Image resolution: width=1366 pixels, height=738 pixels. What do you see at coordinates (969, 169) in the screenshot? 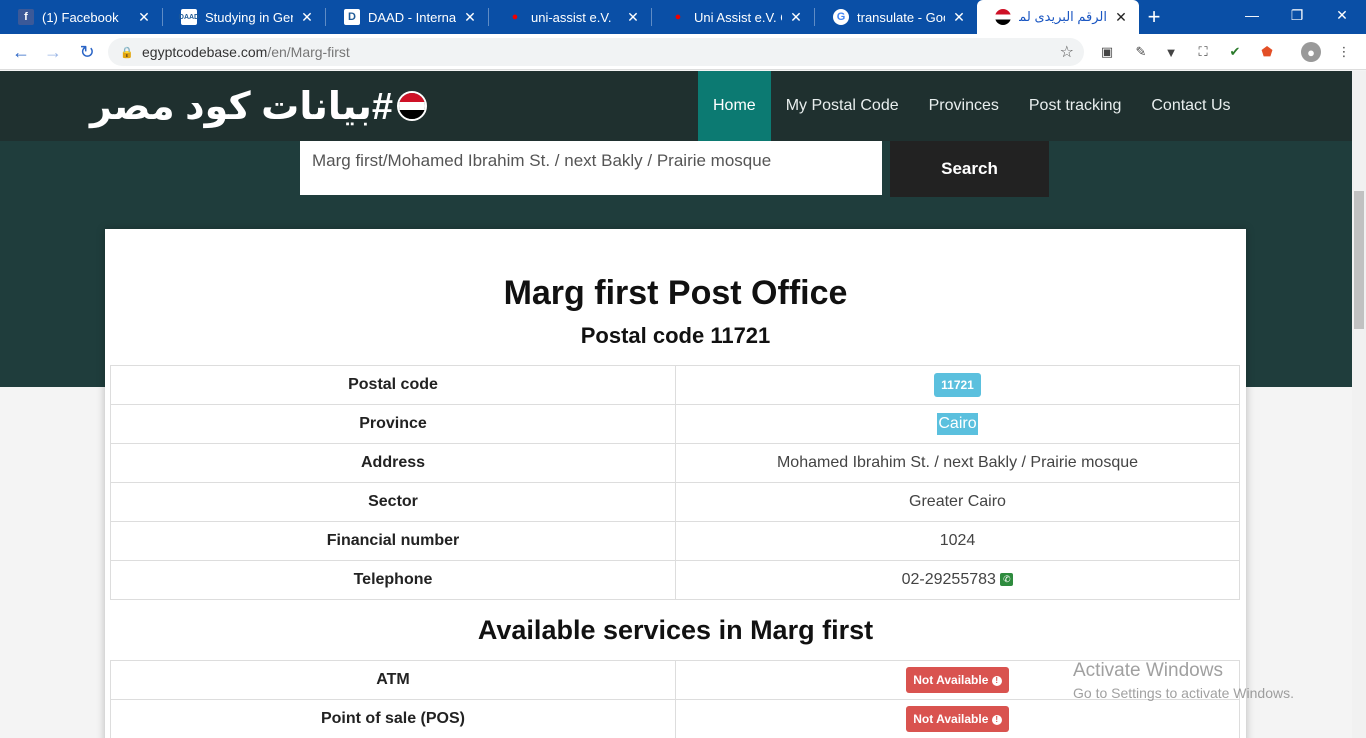
I see `search-button: Search` at bounding box center [969, 169].